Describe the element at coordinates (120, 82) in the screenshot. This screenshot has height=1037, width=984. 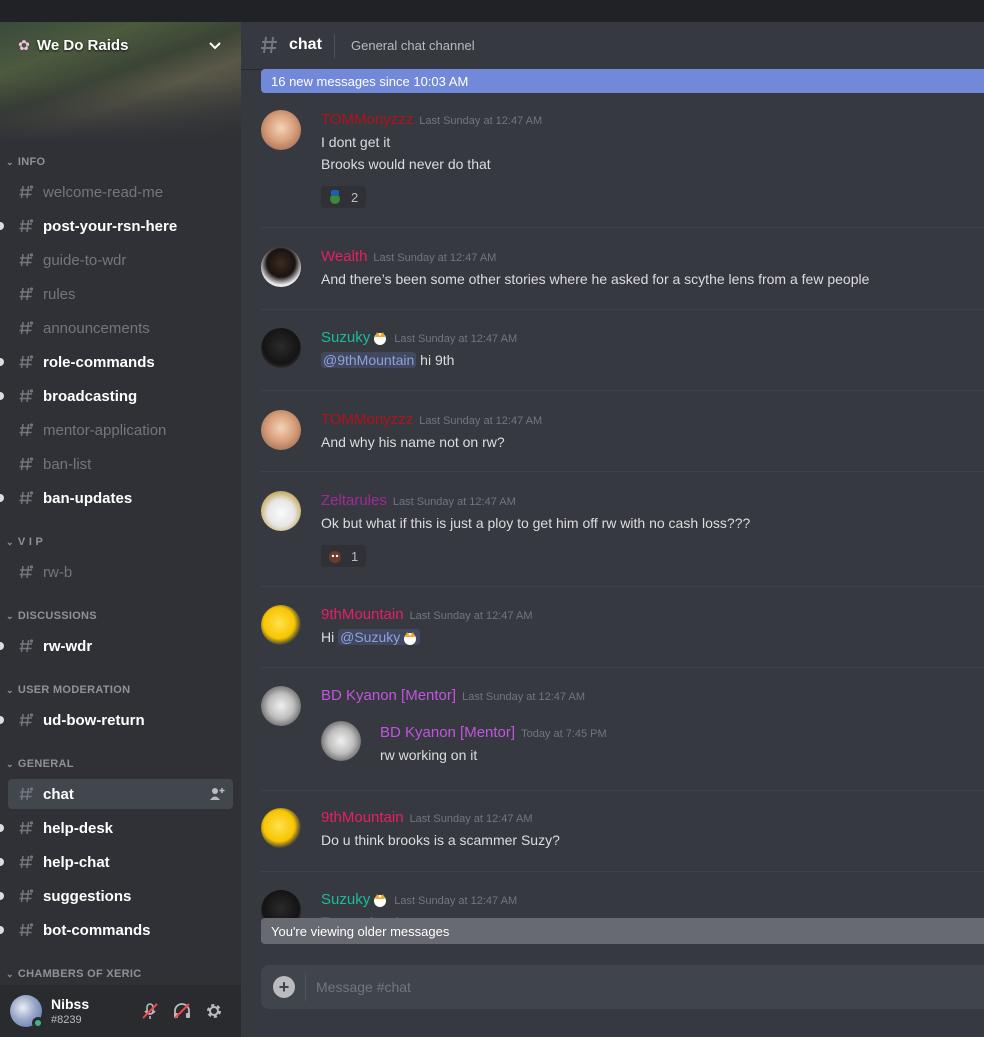
I see `server-banner: ✿ We Do Raids` at that location.